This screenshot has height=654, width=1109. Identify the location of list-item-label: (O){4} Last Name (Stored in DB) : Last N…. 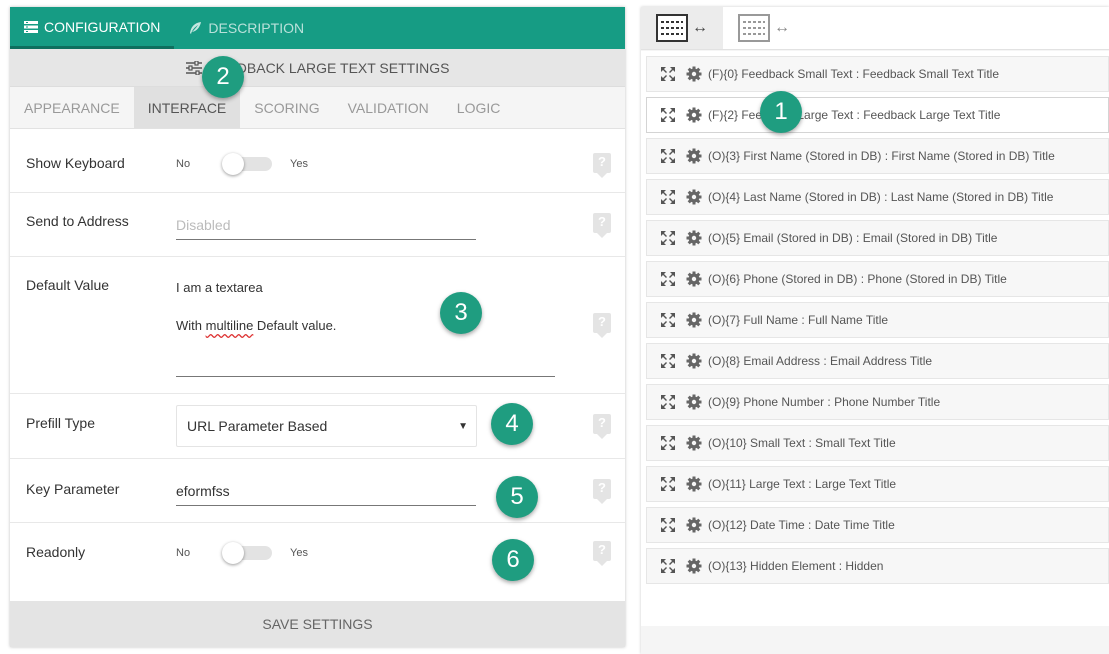
(881, 197).